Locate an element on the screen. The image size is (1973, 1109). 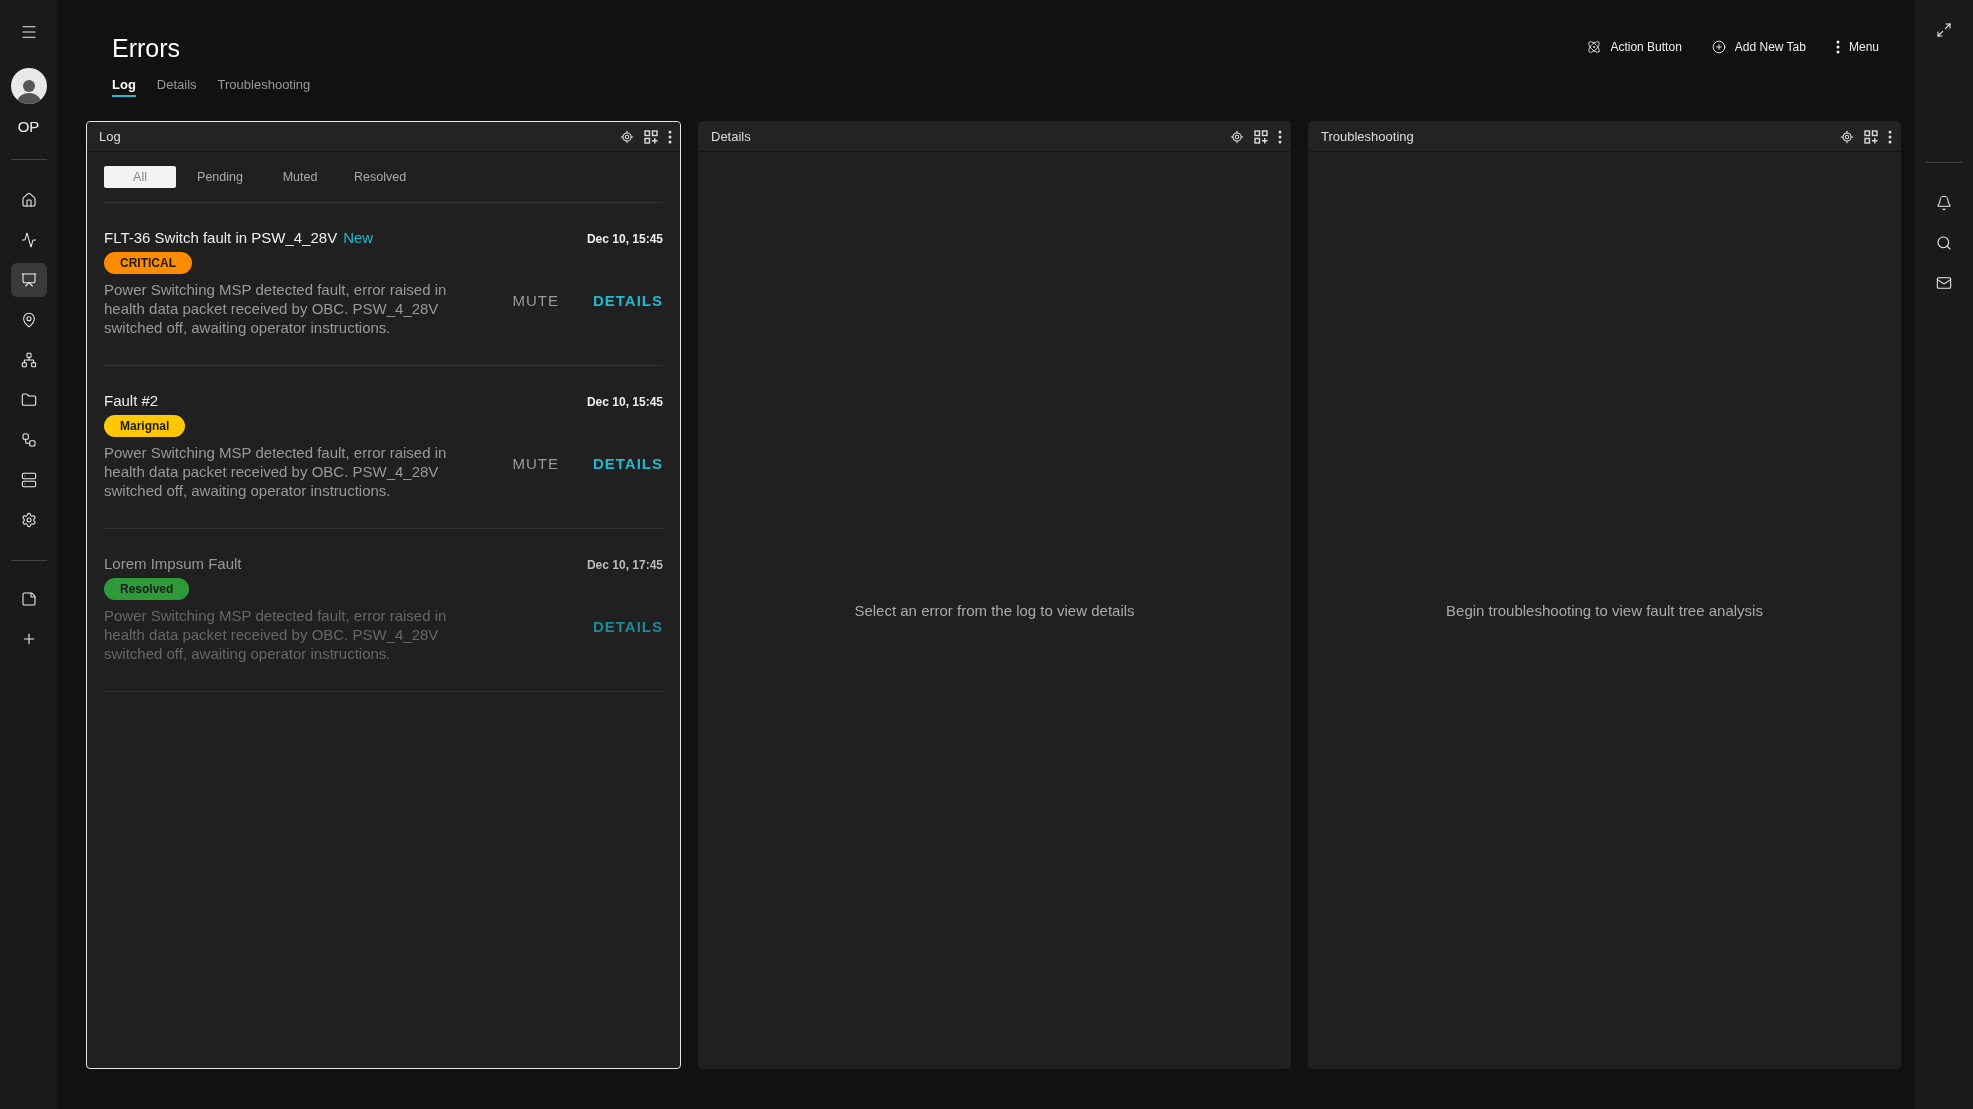
page-tab: Details is located at coordinates (176, 87).